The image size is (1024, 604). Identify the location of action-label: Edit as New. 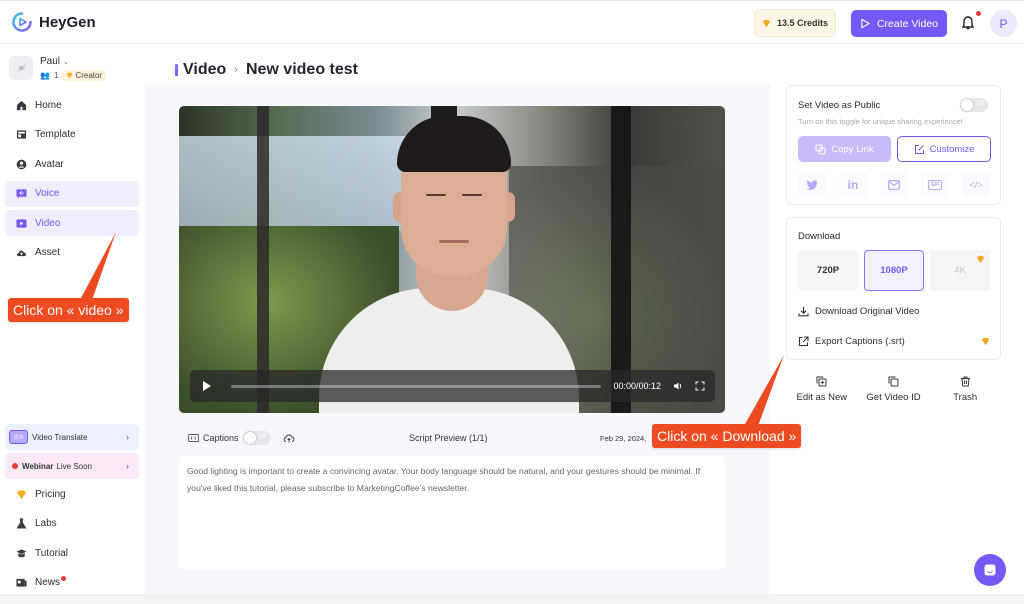
(822, 397).